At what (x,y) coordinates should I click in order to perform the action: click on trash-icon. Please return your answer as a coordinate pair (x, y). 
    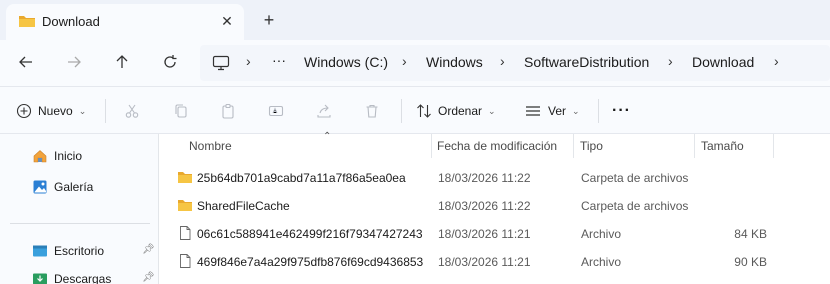
    Looking at the image, I should click on (372, 111).